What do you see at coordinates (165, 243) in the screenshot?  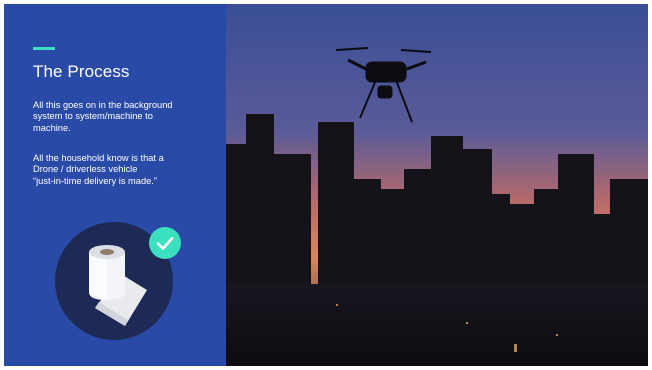 I see `checkmark-icon` at bounding box center [165, 243].